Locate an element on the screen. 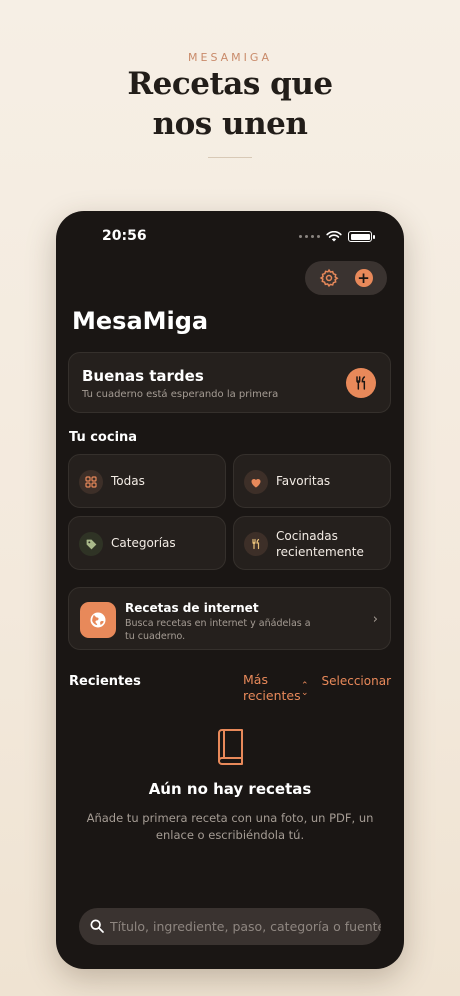 Image resolution: width=460 pixels, height=996 pixels. globe-icon is located at coordinates (98, 620).